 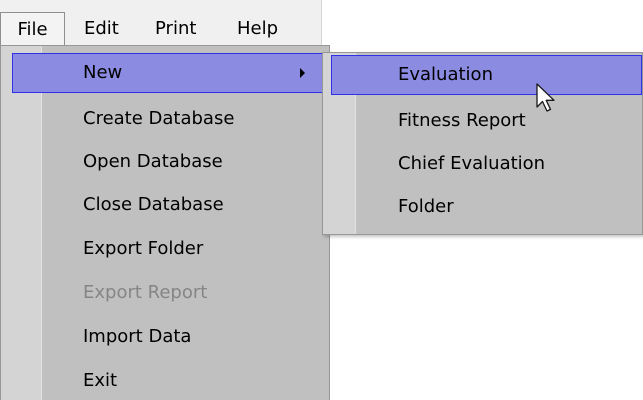 I want to click on menu-item-export-report: Export Report, so click(x=165, y=294).